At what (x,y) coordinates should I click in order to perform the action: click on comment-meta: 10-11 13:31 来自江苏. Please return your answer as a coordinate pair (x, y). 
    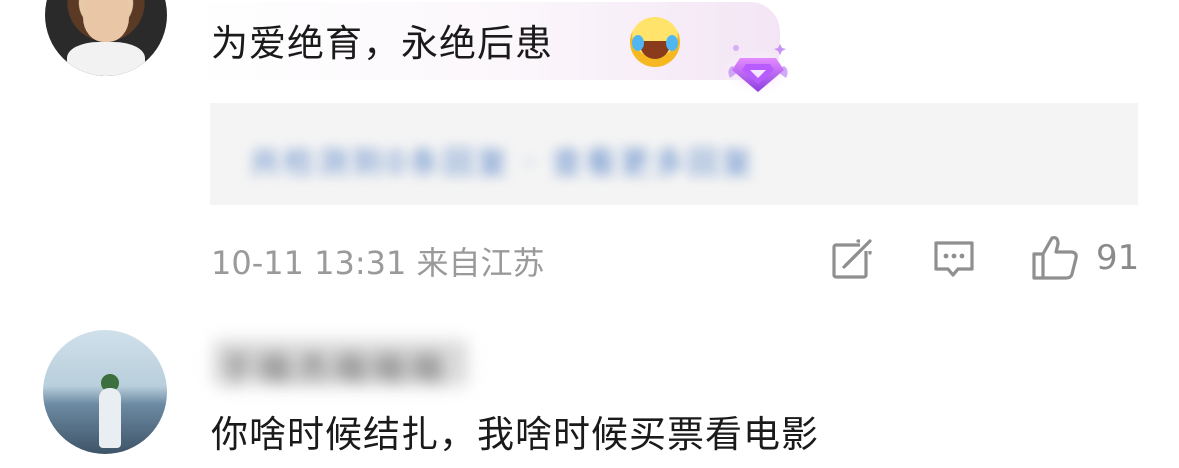
    Looking at the image, I should click on (378, 263).